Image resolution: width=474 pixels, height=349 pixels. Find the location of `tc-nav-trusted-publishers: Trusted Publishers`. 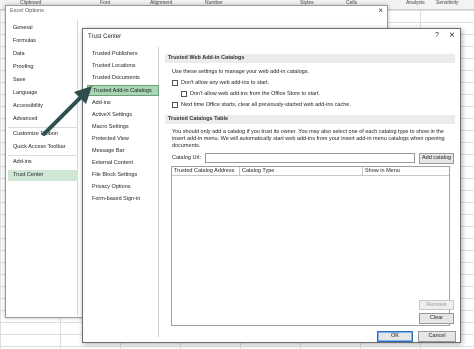

tc-nav-trusted-publishers: Trusted Publishers is located at coordinates (123, 54).